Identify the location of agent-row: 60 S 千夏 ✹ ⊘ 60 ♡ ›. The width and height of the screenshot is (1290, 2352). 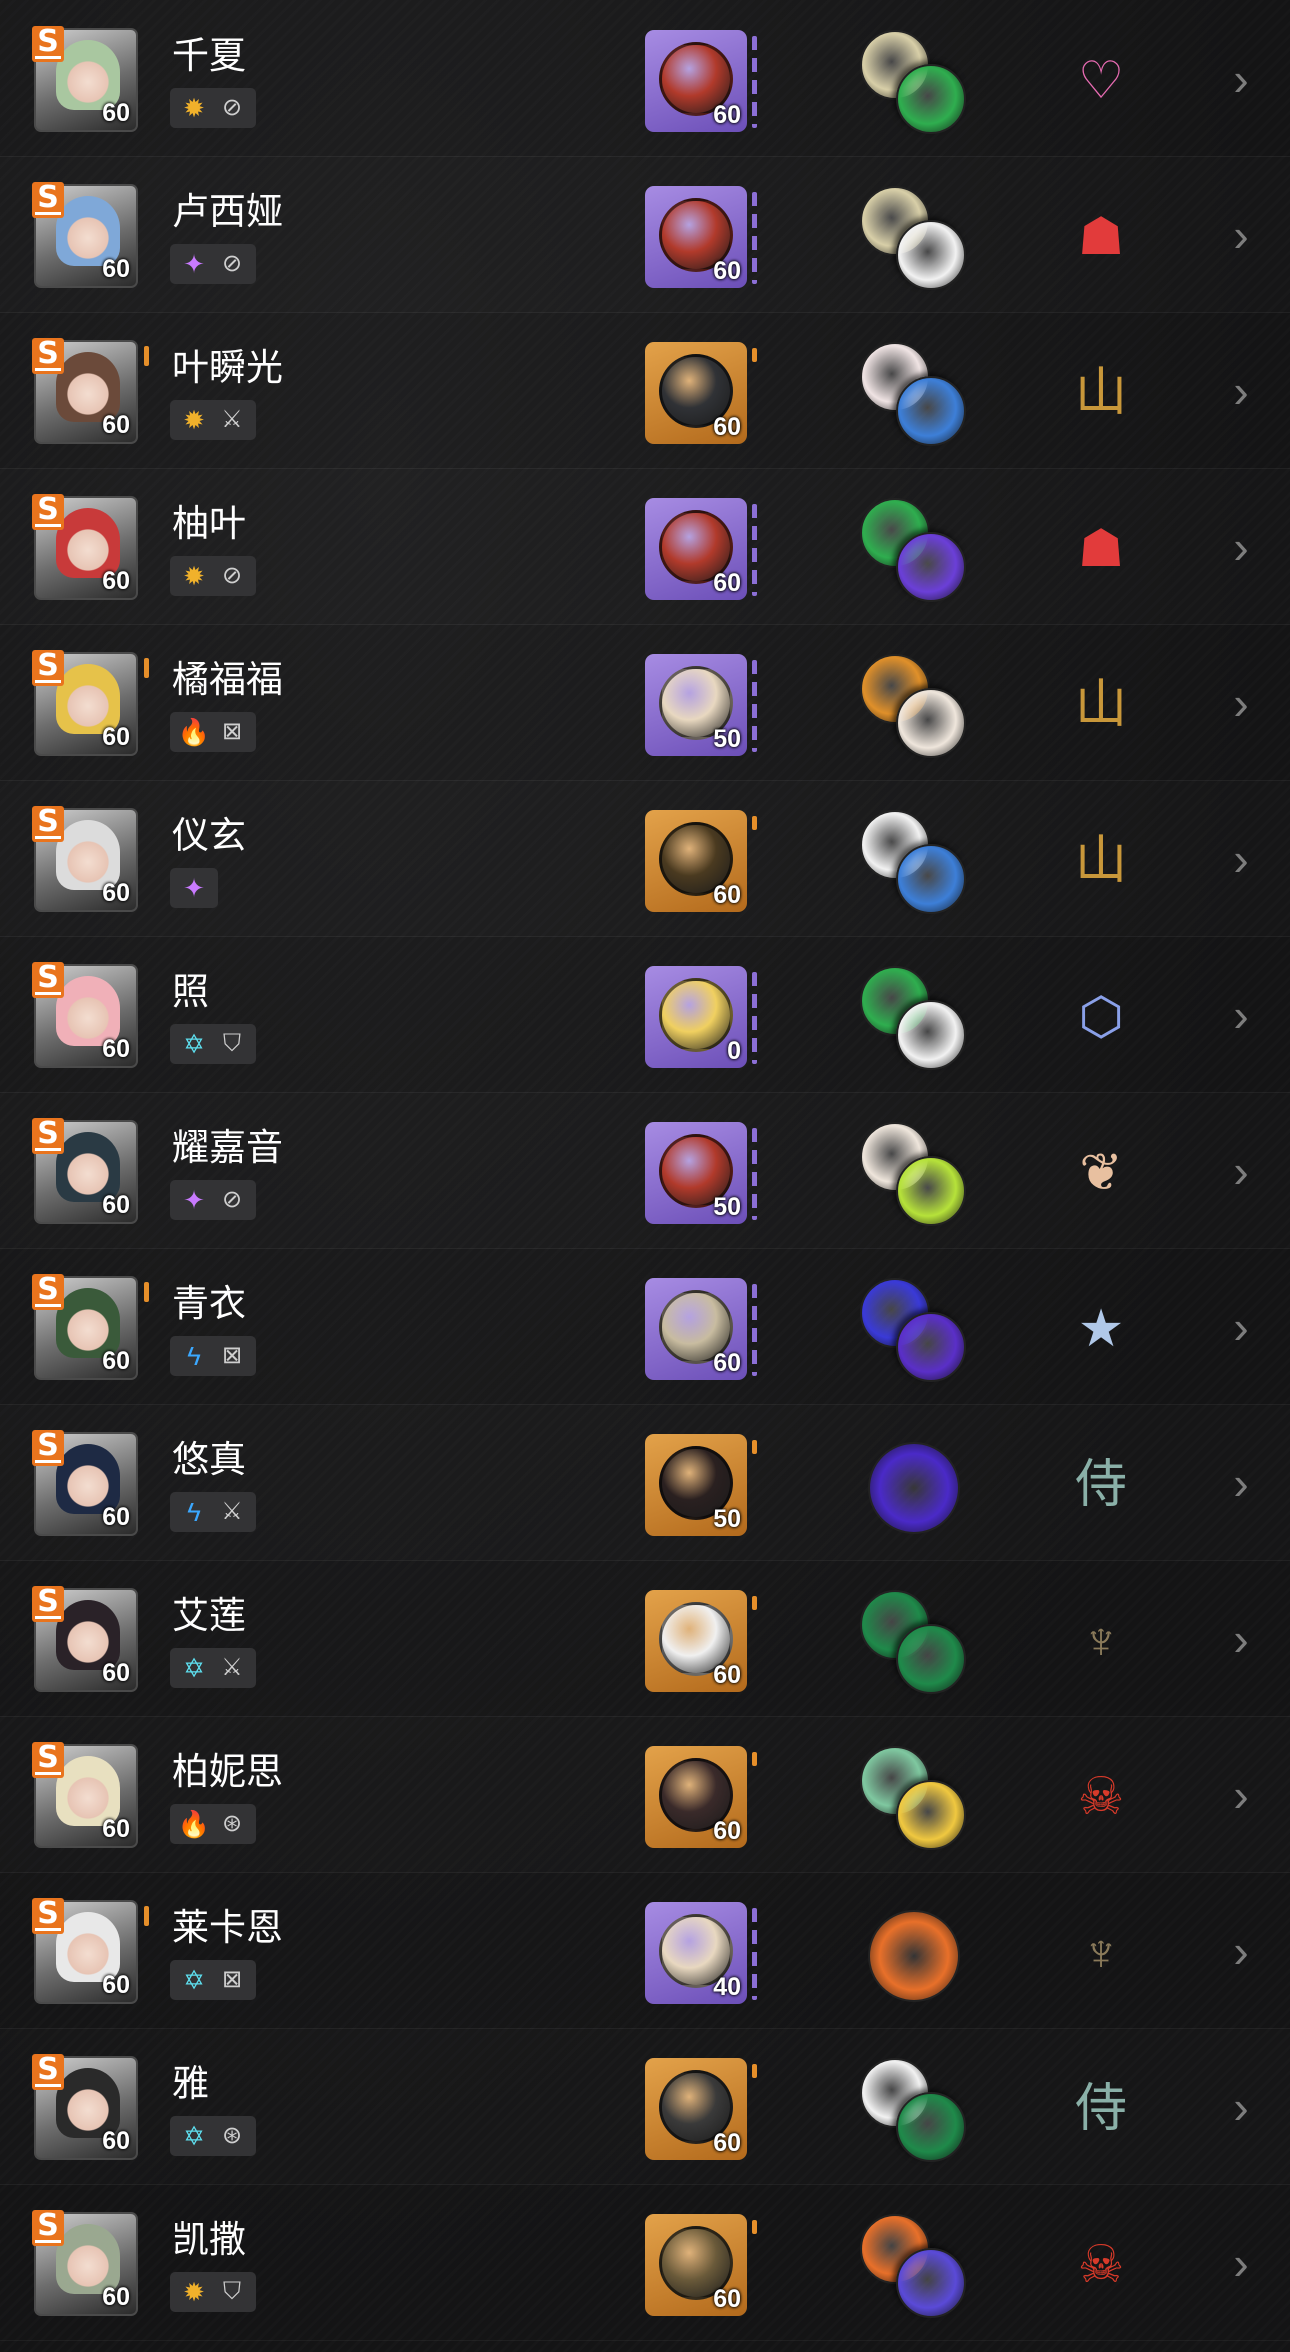
(645, 78).